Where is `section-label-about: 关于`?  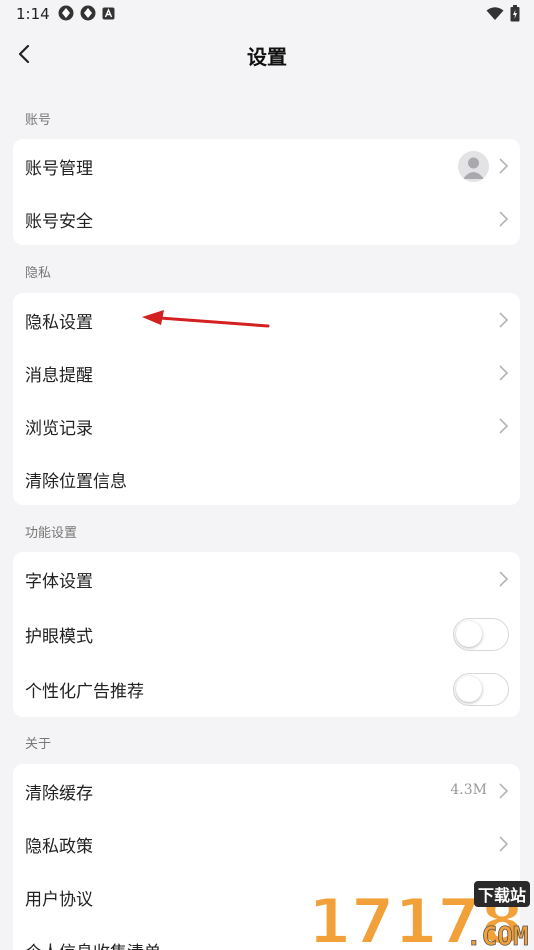 section-label-about: 关于 is located at coordinates (38, 744).